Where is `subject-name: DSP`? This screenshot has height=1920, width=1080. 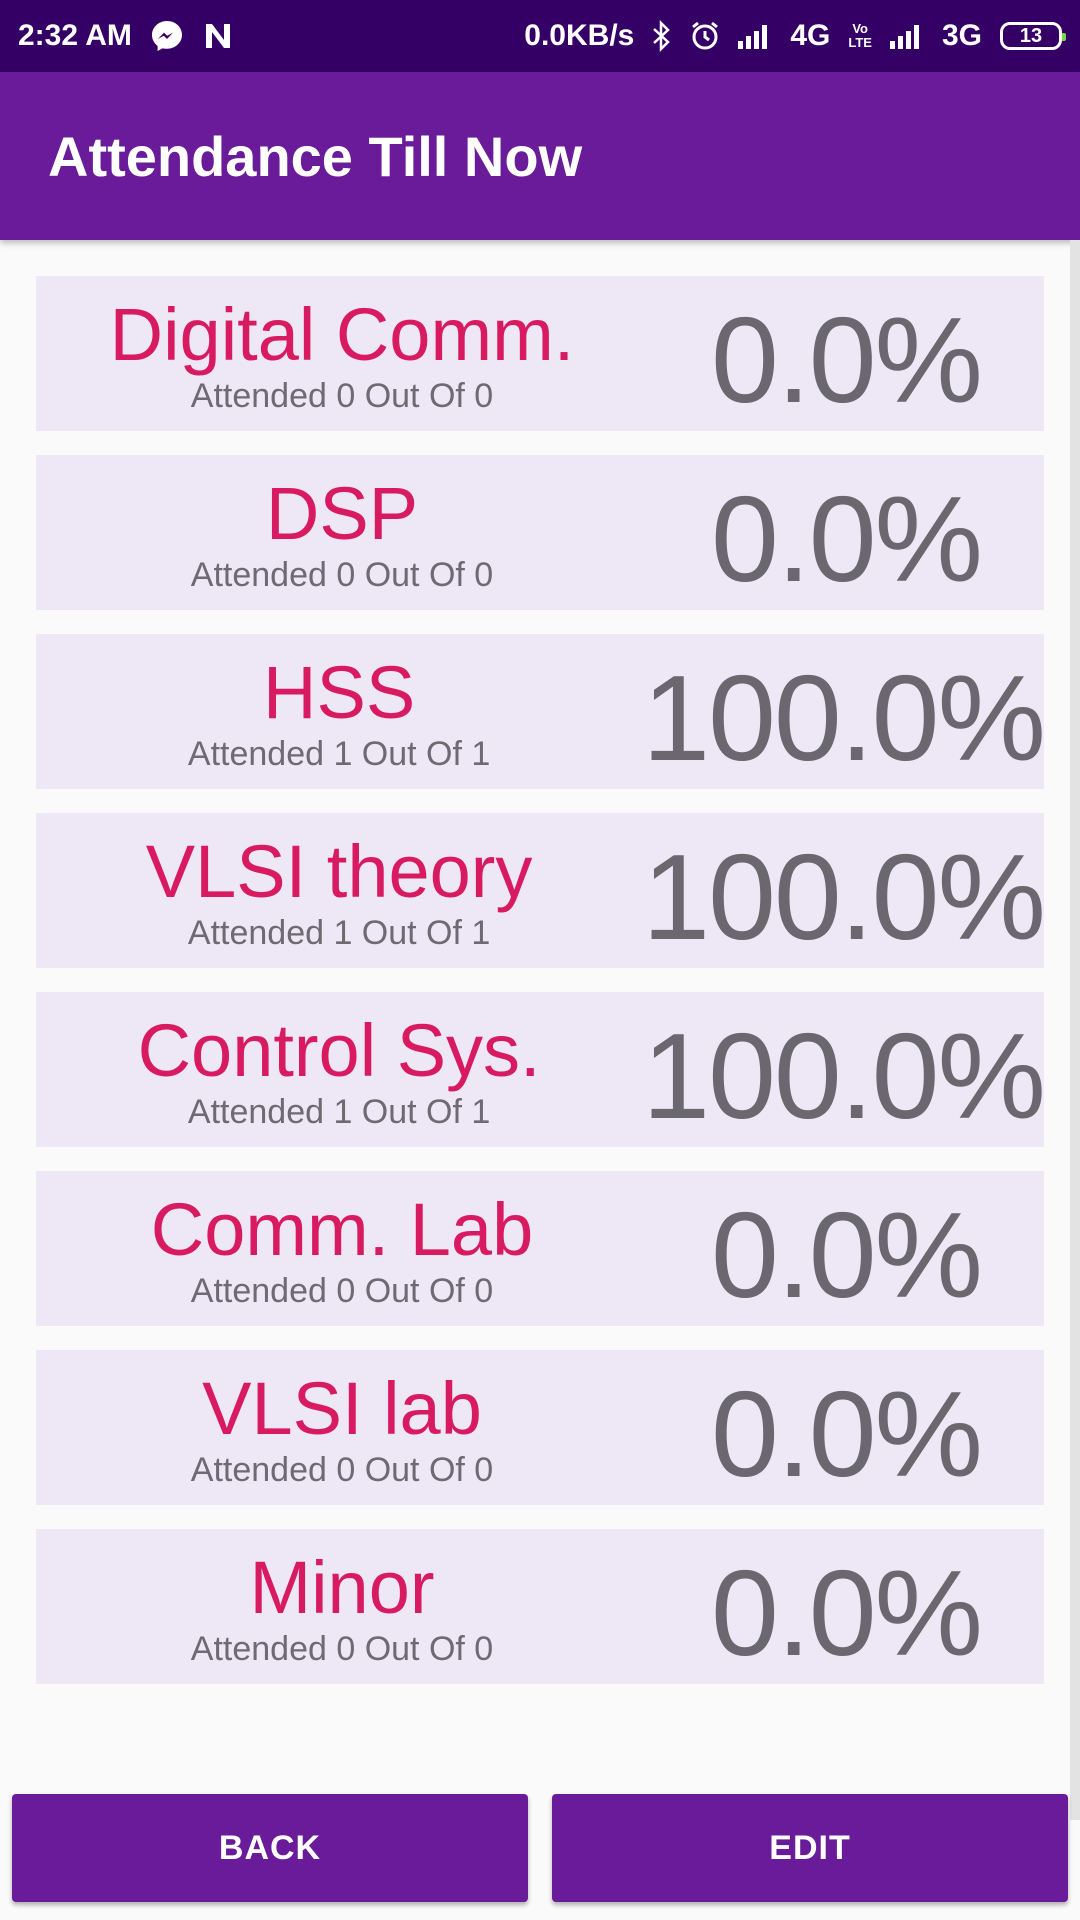
subject-name: DSP is located at coordinates (342, 513).